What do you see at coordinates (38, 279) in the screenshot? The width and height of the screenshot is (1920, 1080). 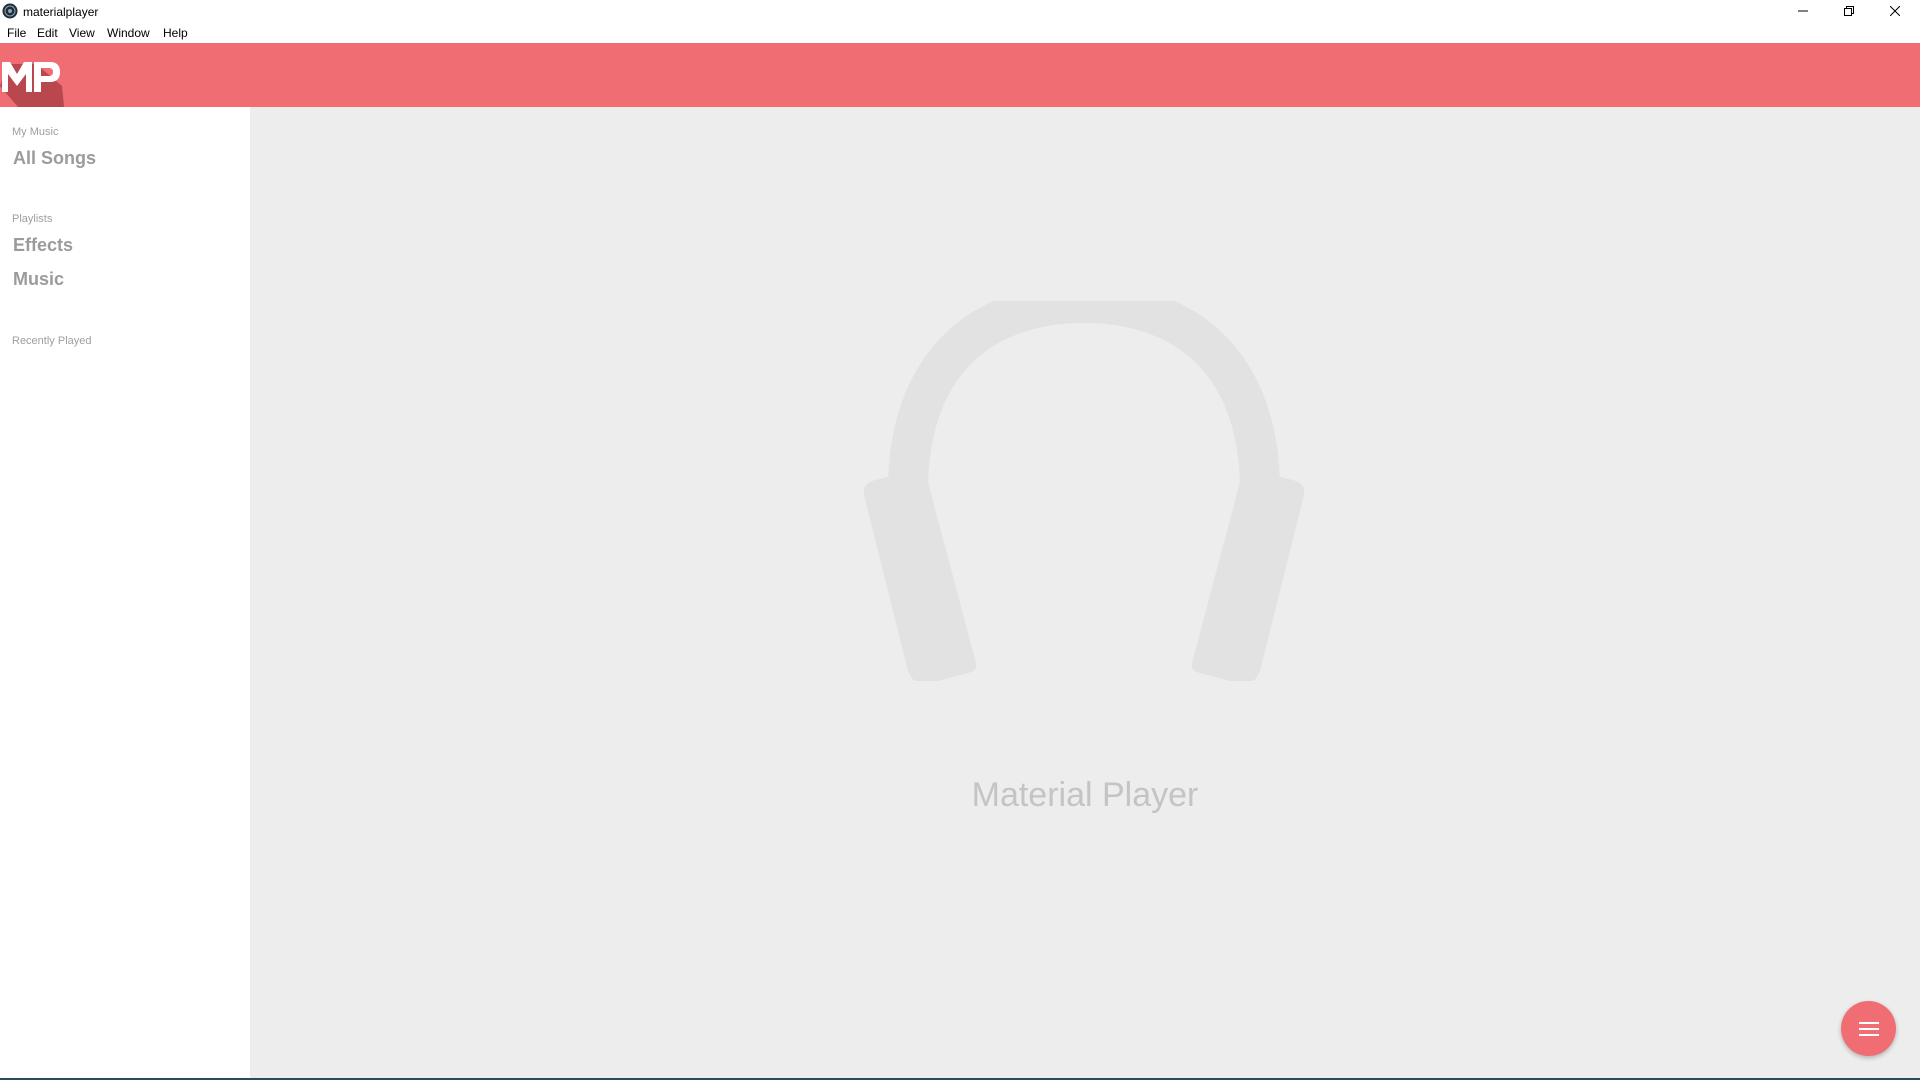 I see `sidebar-item-music: Music` at bounding box center [38, 279].